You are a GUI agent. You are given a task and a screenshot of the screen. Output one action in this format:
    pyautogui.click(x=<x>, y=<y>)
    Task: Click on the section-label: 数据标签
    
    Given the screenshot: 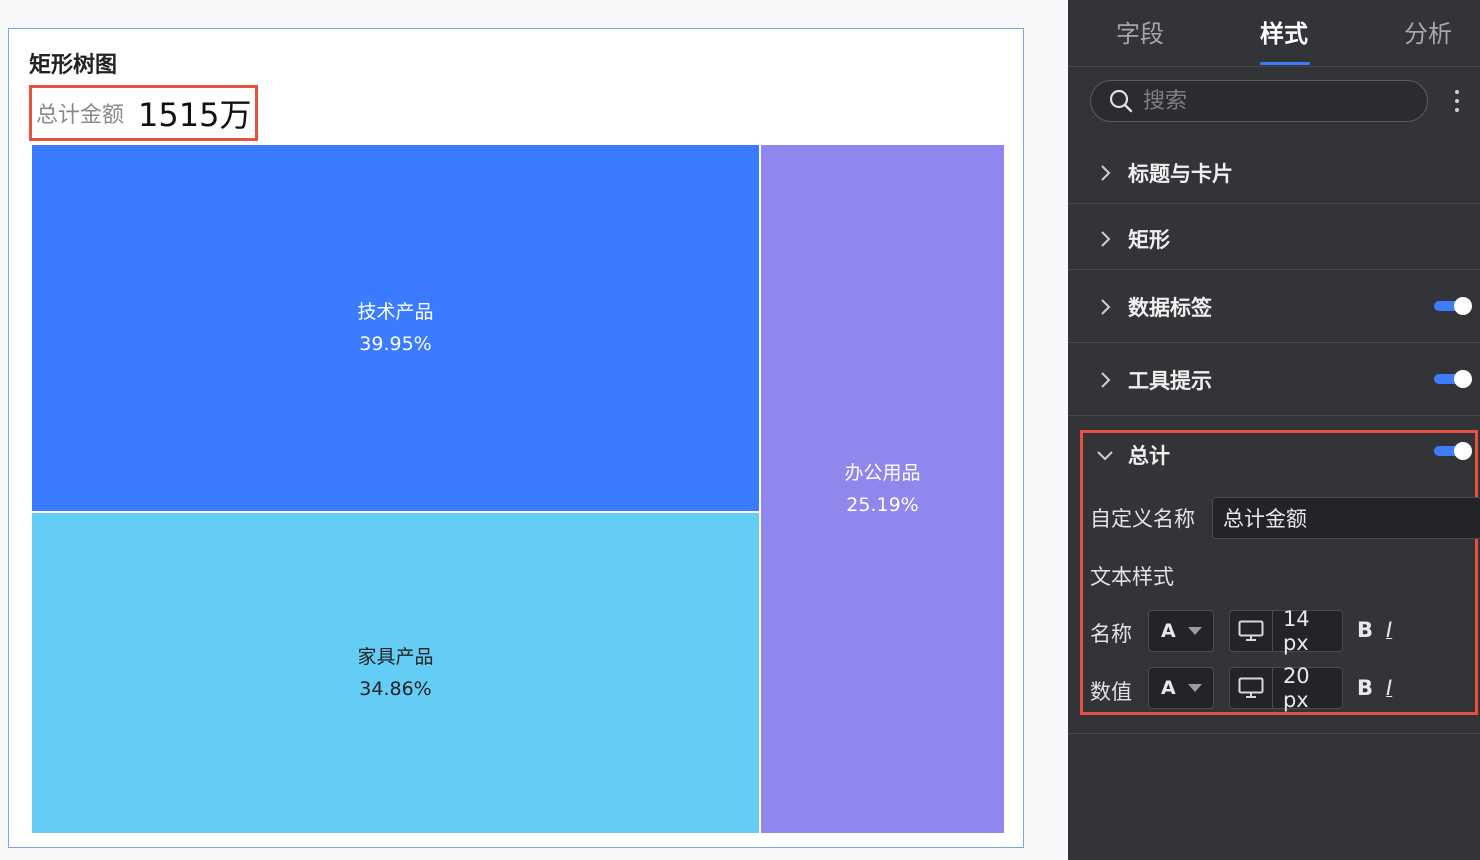 What is the action you would take?
    pyautogui.click(x=1170, y=308)
    